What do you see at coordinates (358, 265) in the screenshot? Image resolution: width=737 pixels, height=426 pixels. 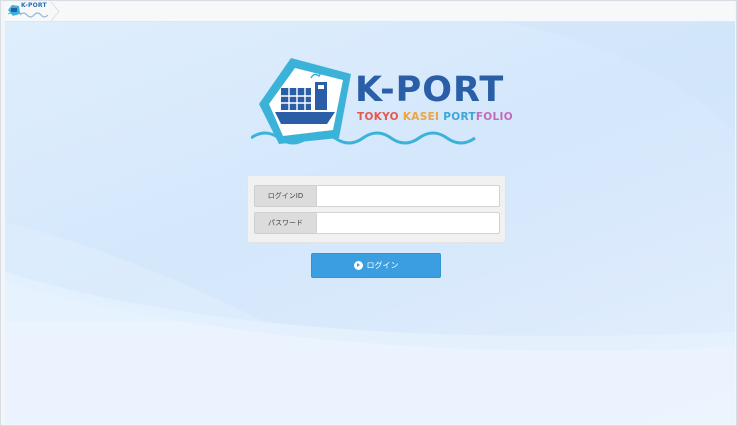 I see `circle-arrow-right-icon` at bounding box center [358, 265].